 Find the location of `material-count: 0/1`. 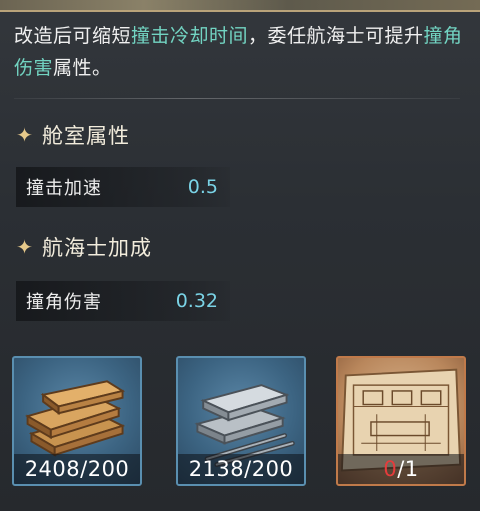

material-count: 0/1 is located at coordinates (401, 469).